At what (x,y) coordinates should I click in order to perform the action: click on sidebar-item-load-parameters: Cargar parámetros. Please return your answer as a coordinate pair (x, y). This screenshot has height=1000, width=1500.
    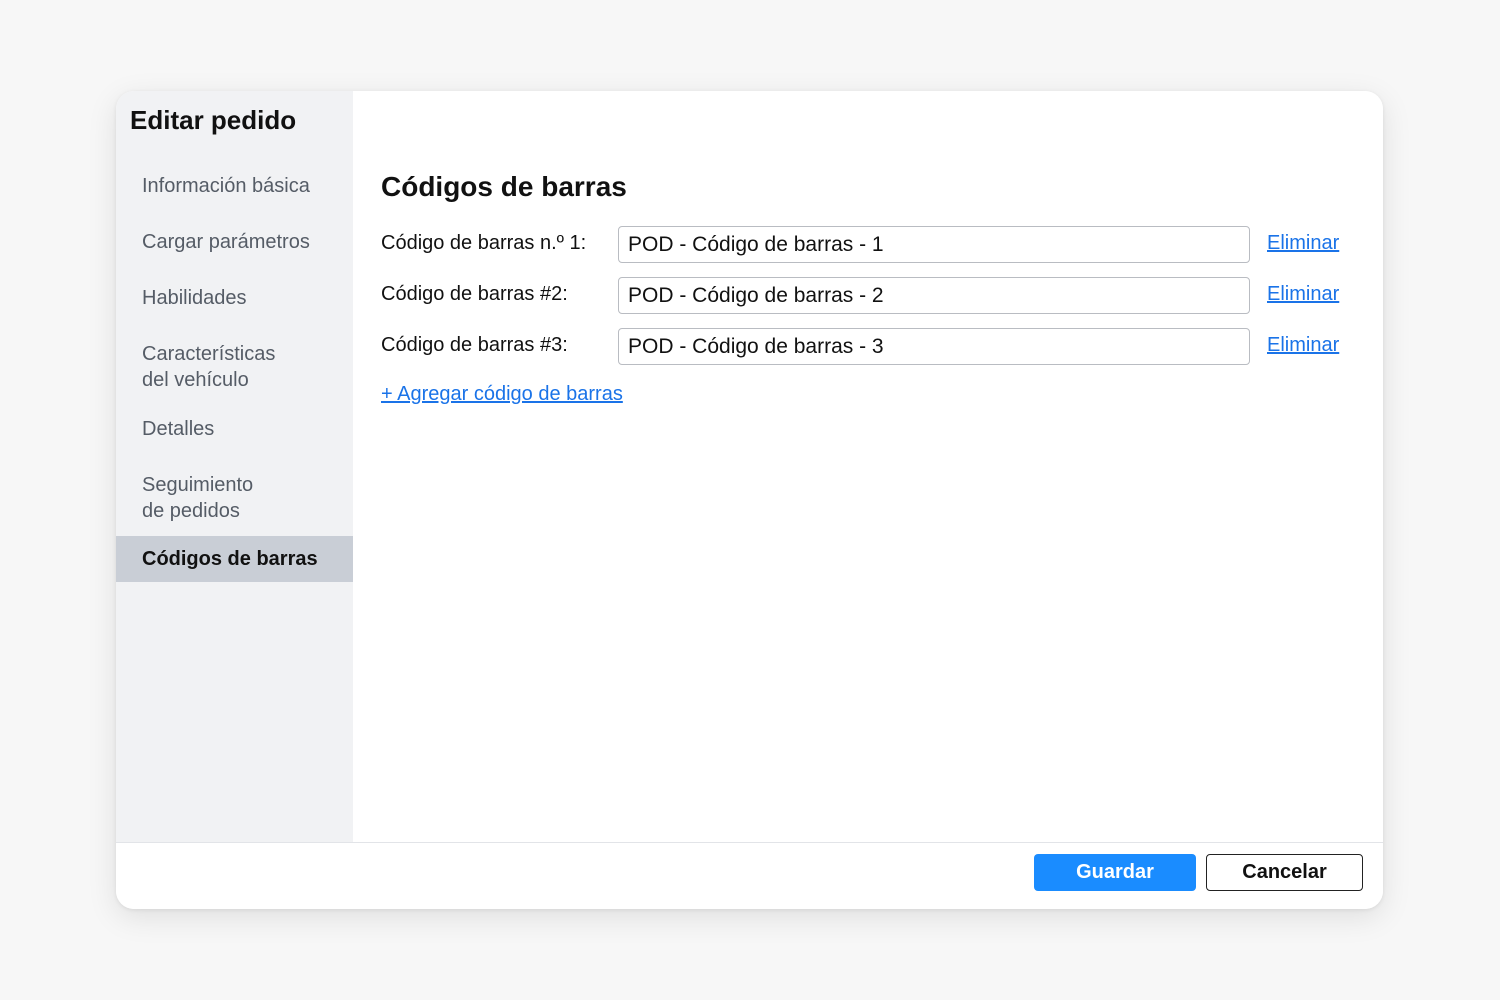
    Looking at the image, I should click on (234, 242).